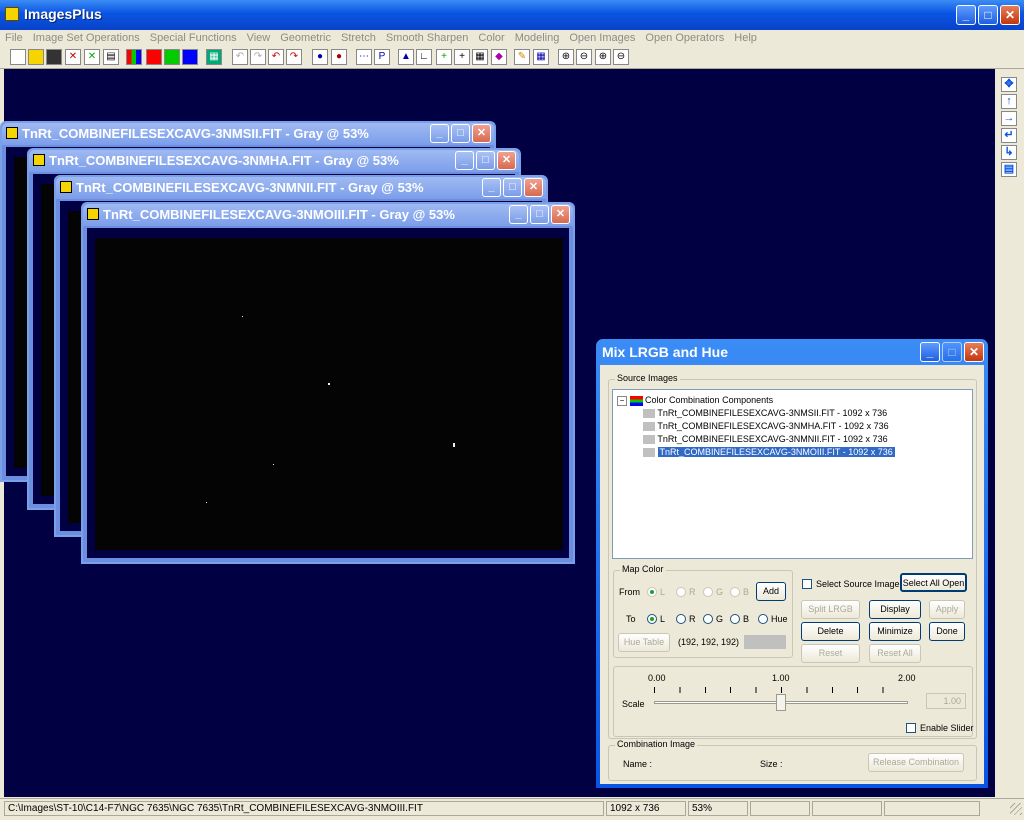 The width and height of the screenshot is (1024, 820). I want to click on hue-table-button: Hue Table, so click(644, 642).